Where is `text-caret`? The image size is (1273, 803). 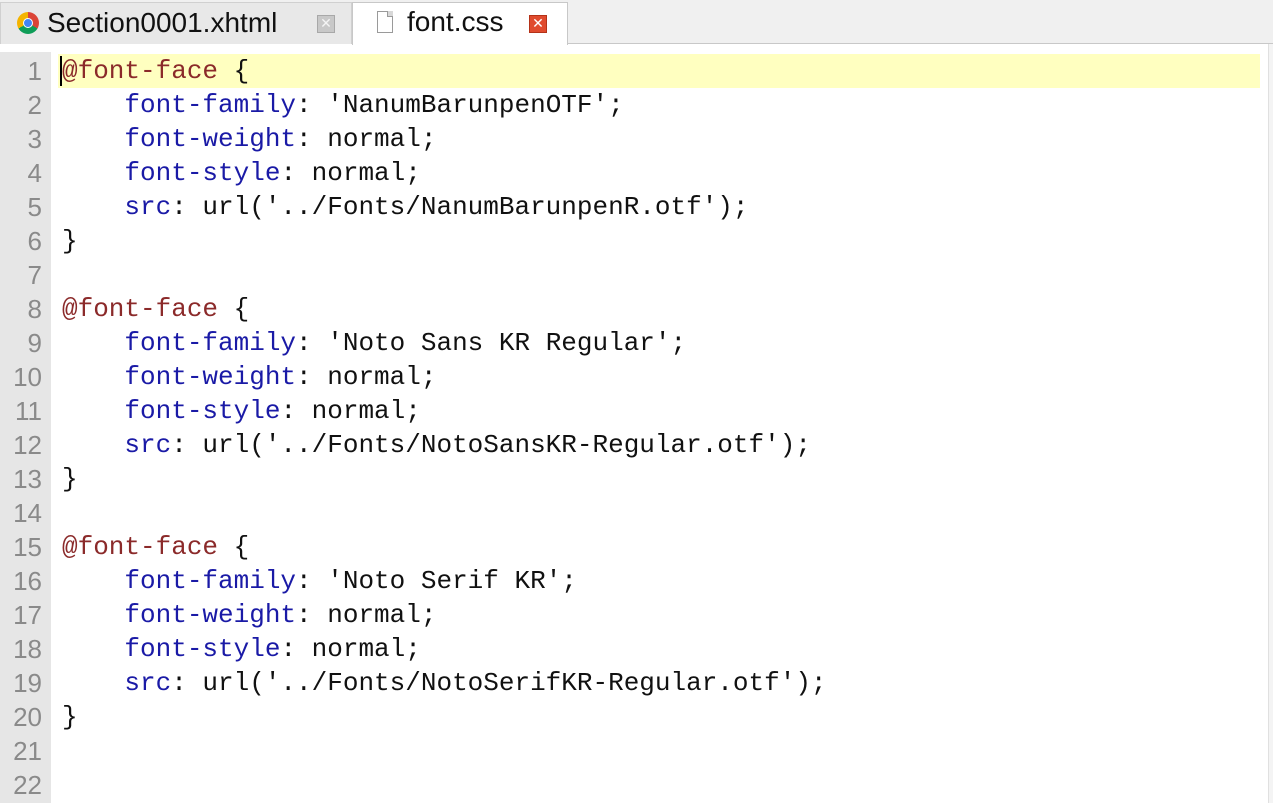
text-caret is located at coordinates (61, 71).